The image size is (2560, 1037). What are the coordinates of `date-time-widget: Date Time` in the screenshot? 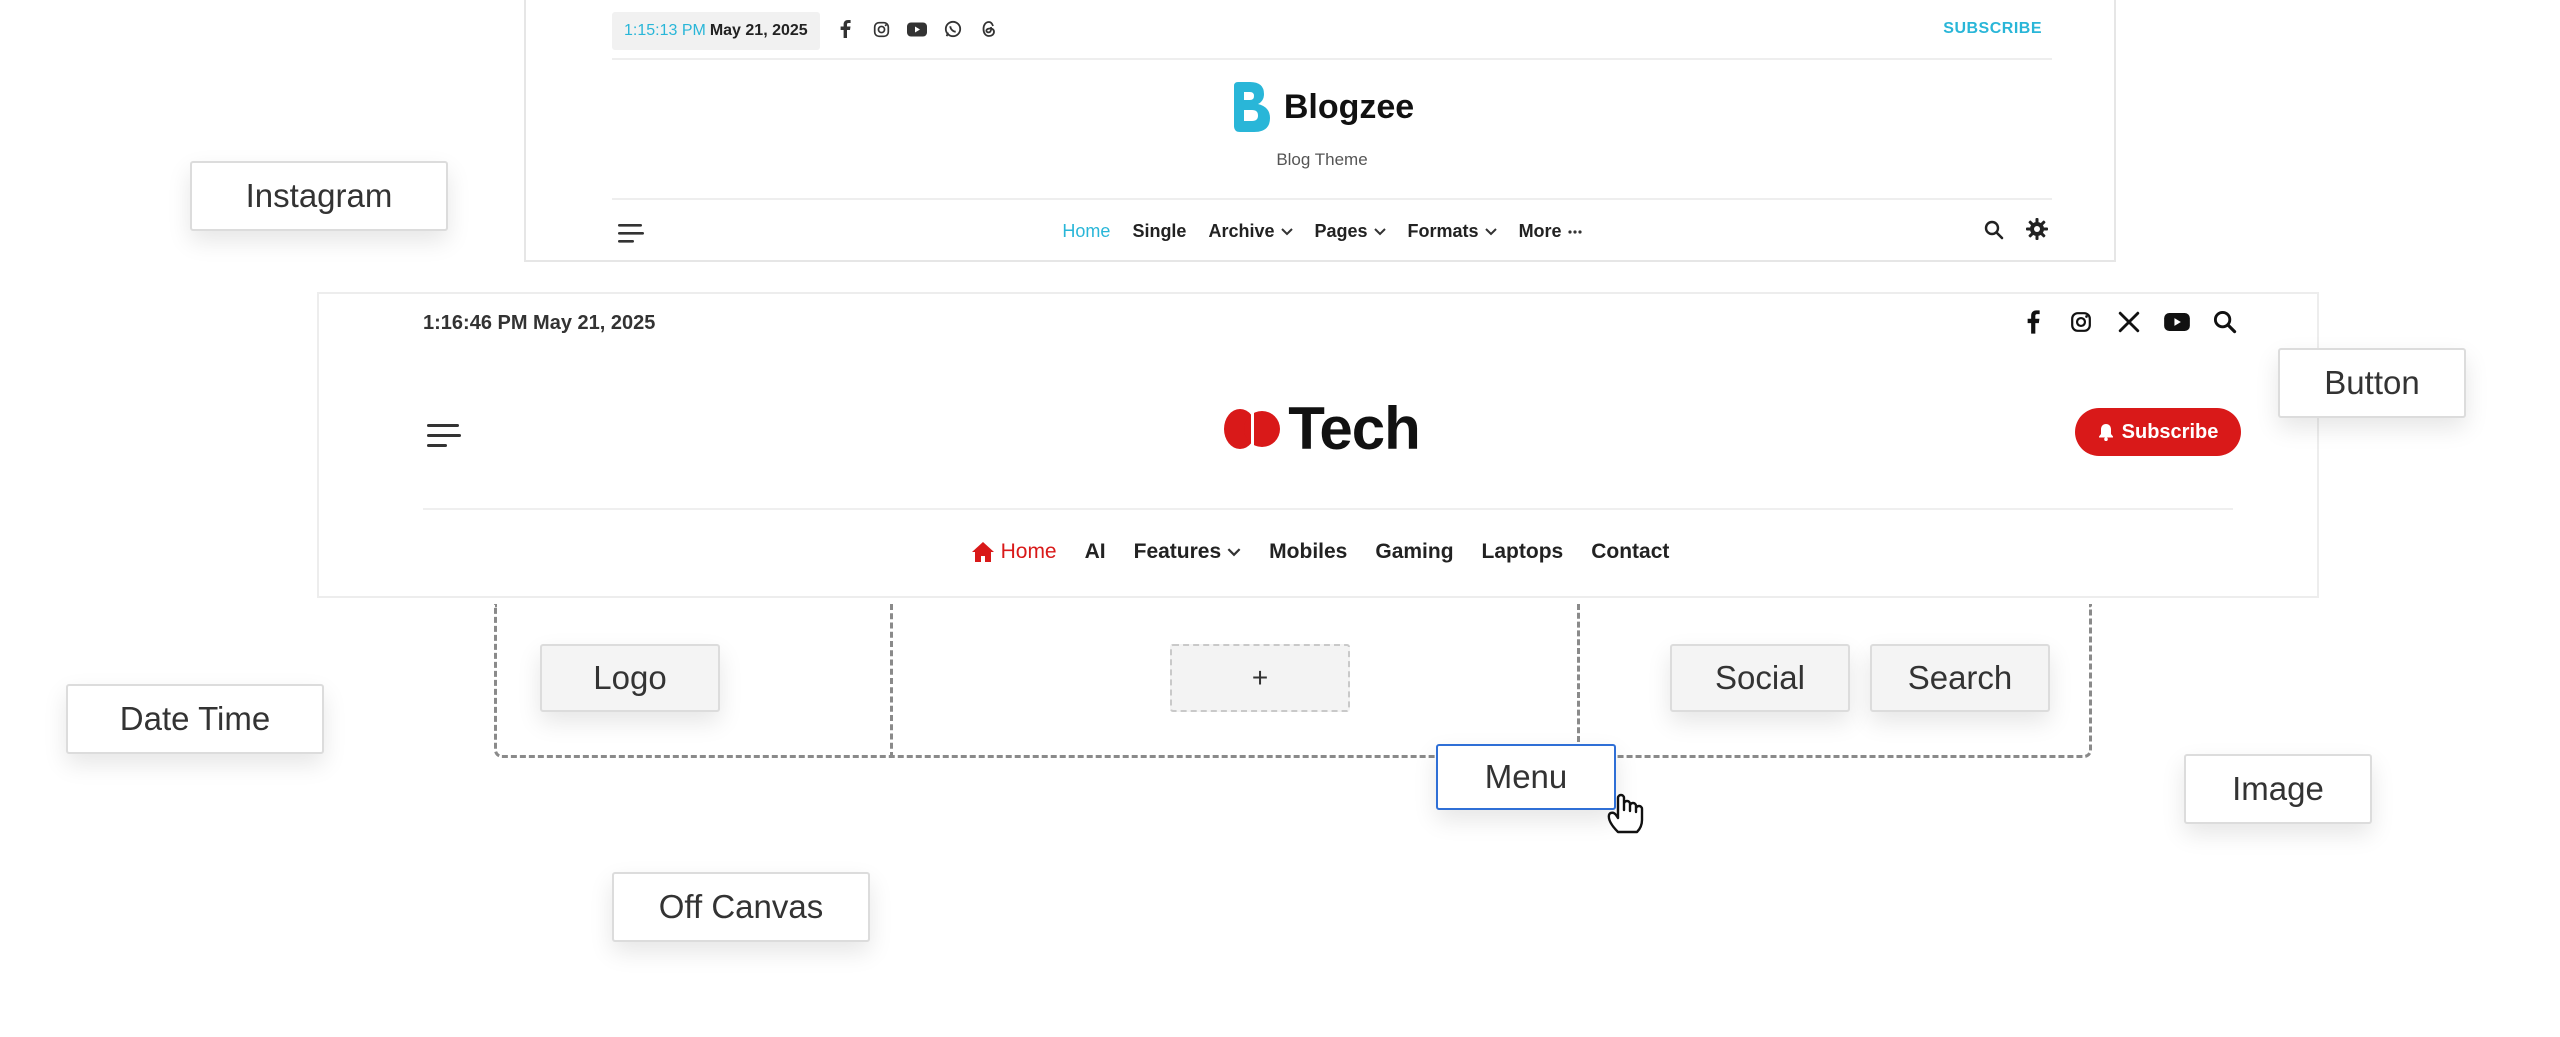 It's located at (195, 719).